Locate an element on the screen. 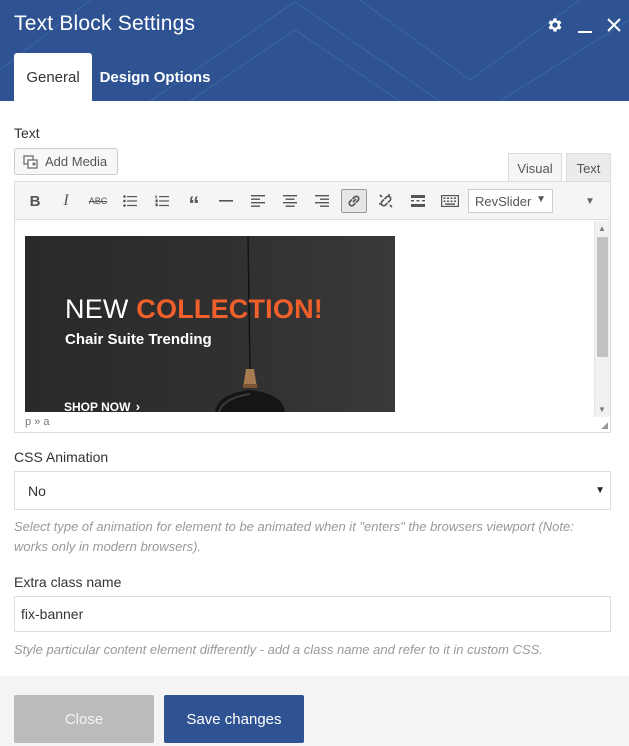 The image size is (629, 746). tab-visual: Visual is located at coordinates (535, 167).